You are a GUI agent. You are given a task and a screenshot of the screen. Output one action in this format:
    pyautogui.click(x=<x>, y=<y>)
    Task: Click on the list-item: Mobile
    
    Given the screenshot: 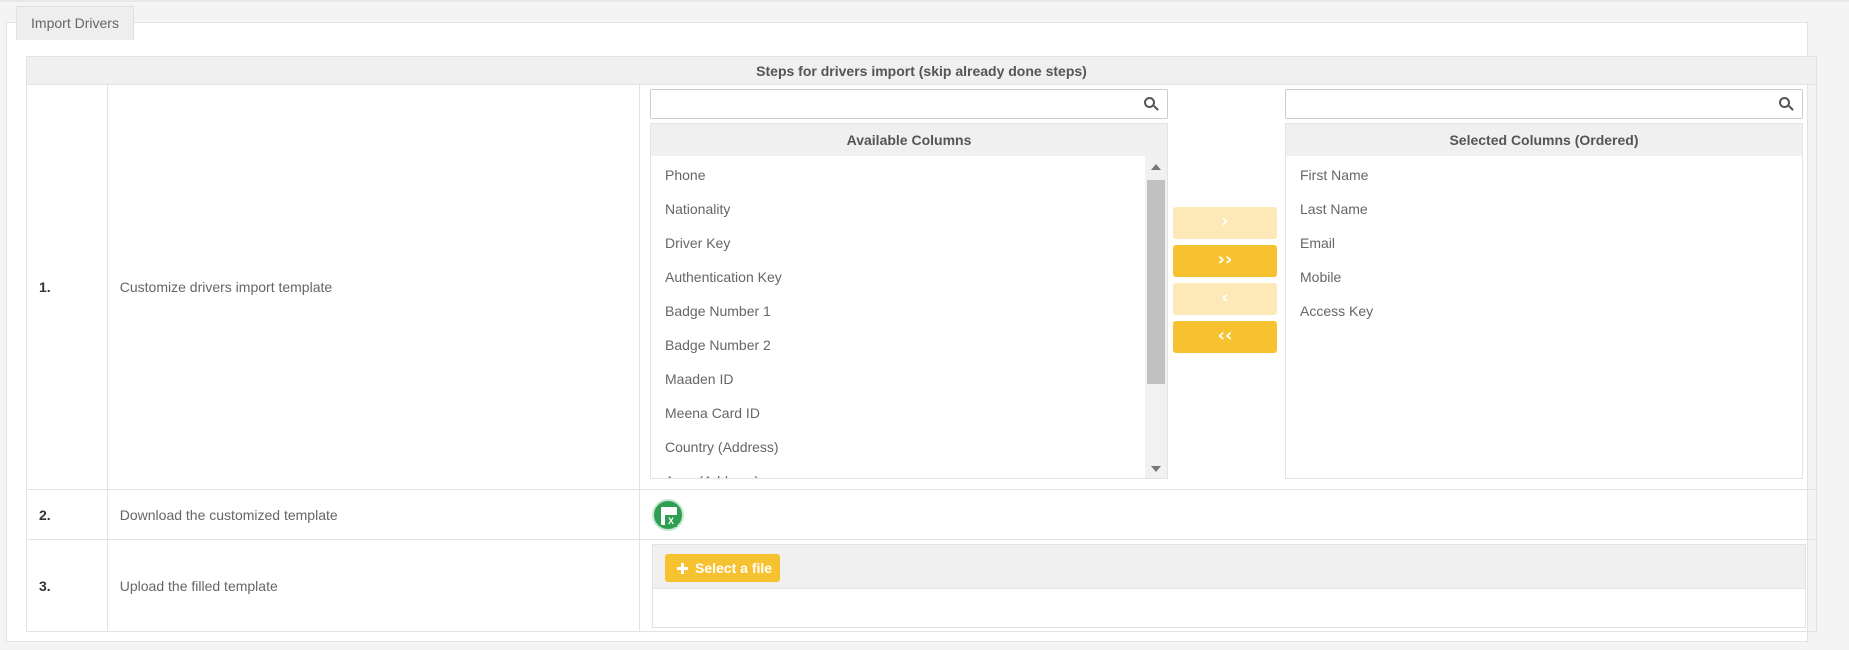 What is the action you would take?
    pyautogui.click(x=1544, y=277)
    